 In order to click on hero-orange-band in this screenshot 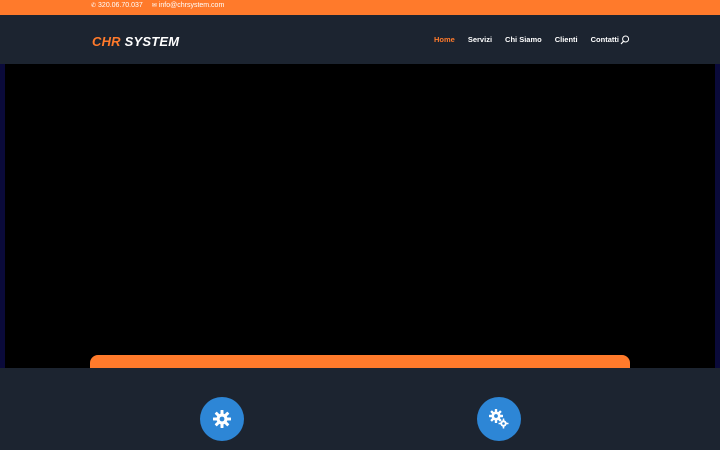, I will do `click(360, 361)`.